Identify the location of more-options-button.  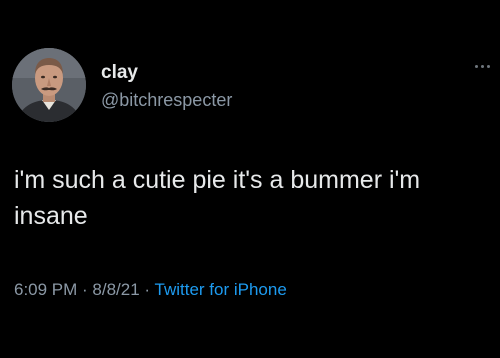
(482, 66).